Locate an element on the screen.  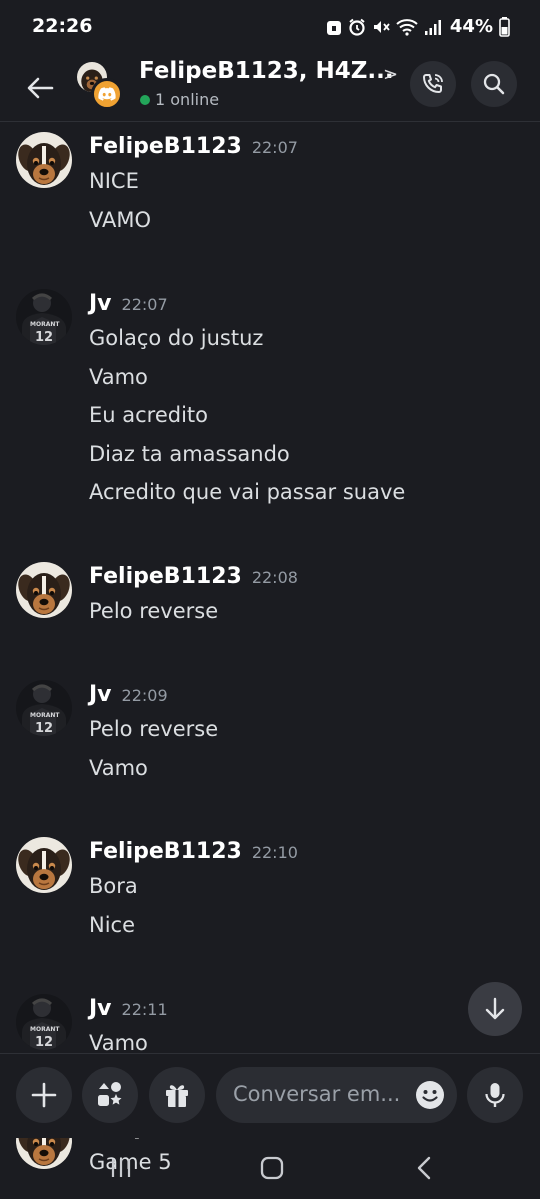
home-button is located at coordinates (272, 1168).